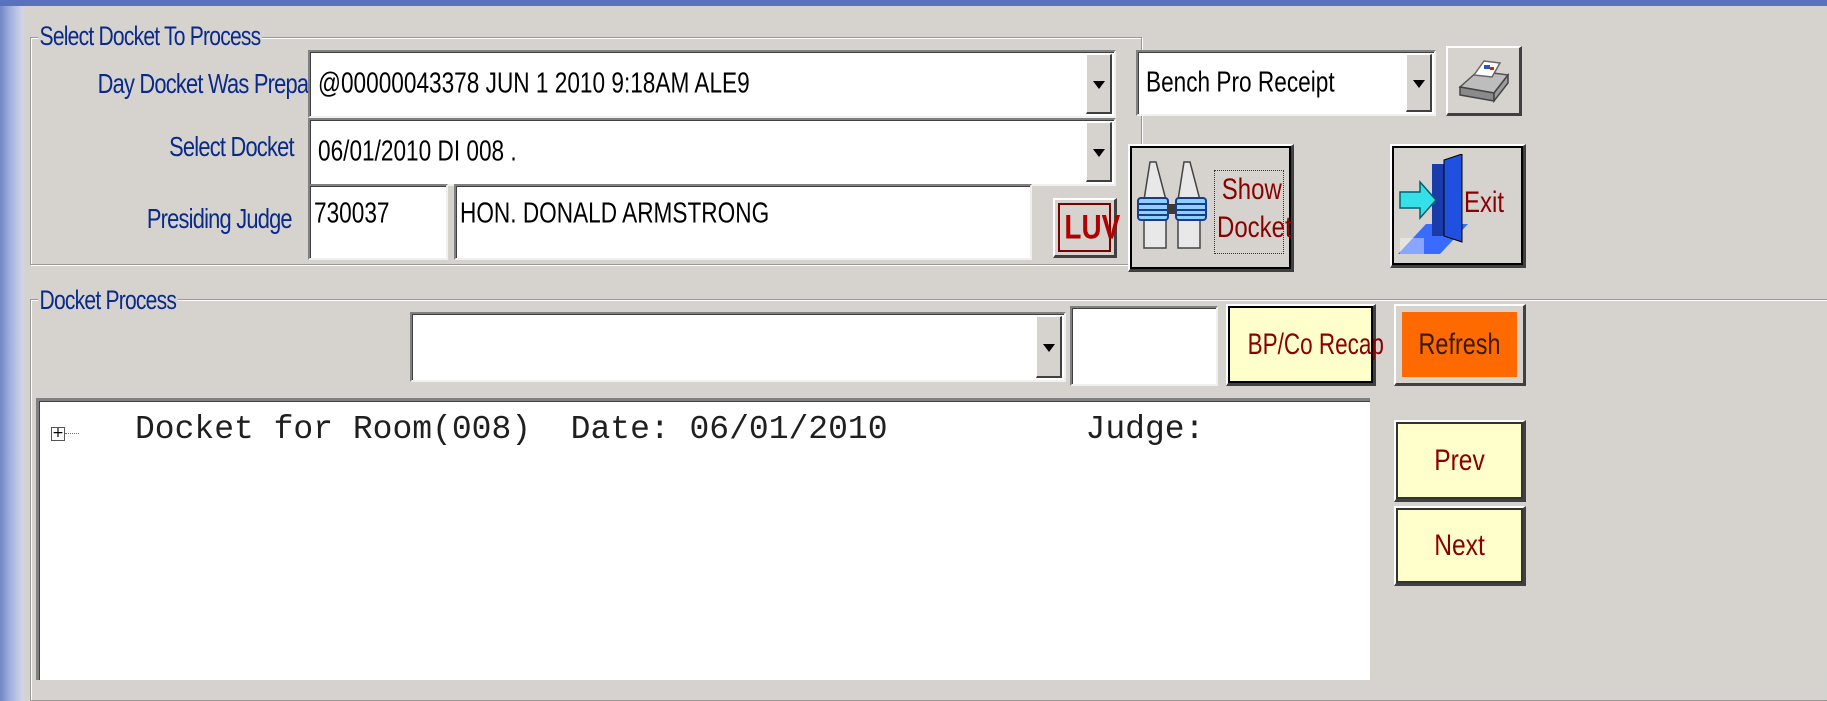  I want to click on show-docket-button: Show Docket, so click(1211, 208).